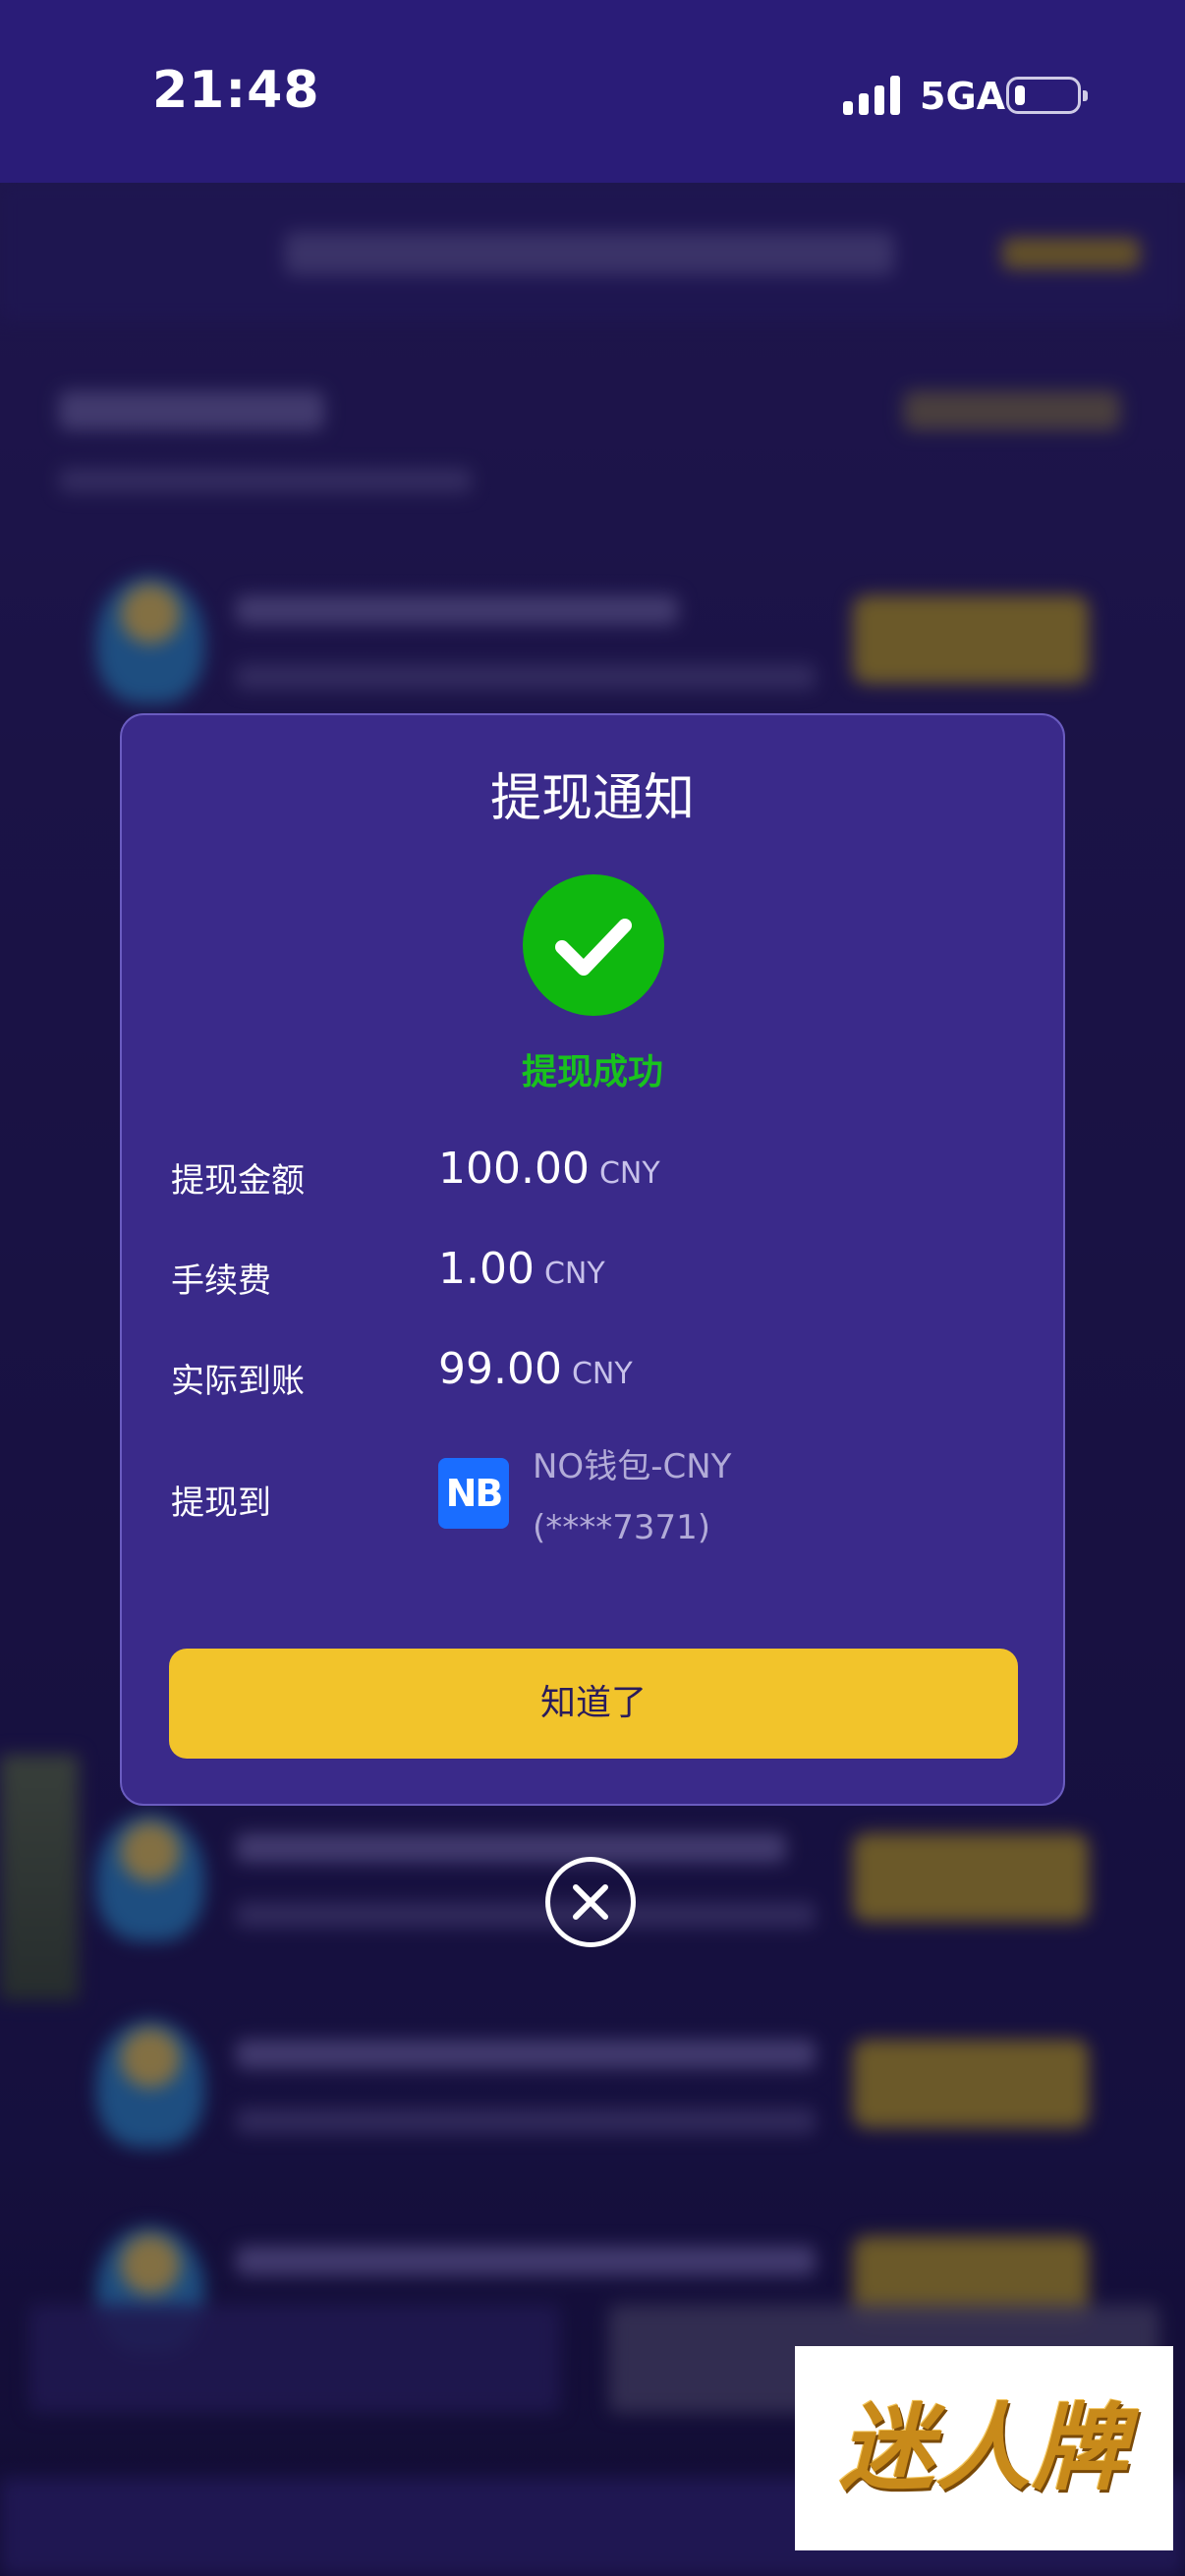  Describe the element at coordinates (632, 1497) in the screenshot. I see `wallet-info: NO钱包-CNY (****7371)` at that location.